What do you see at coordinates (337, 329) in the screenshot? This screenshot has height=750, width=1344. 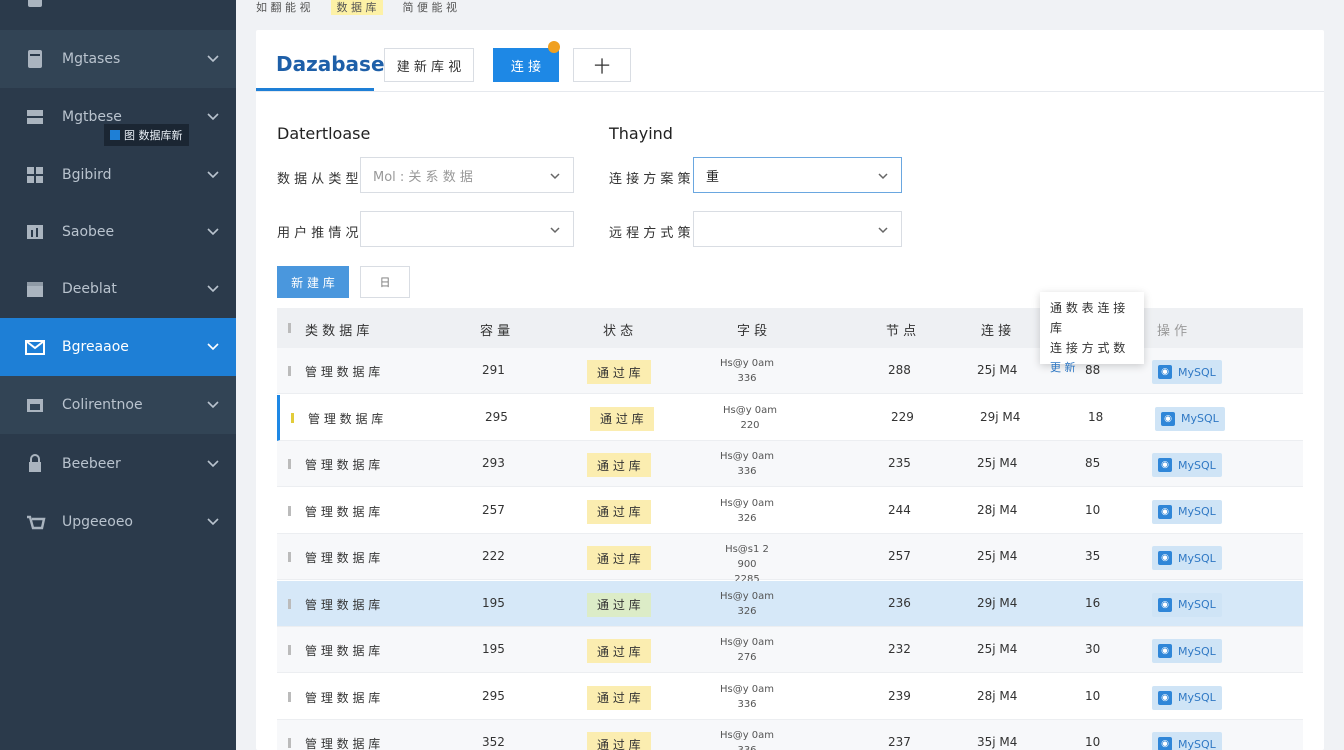 I see `column-header: 类 数 据 库` at bounding box center [337, 329].